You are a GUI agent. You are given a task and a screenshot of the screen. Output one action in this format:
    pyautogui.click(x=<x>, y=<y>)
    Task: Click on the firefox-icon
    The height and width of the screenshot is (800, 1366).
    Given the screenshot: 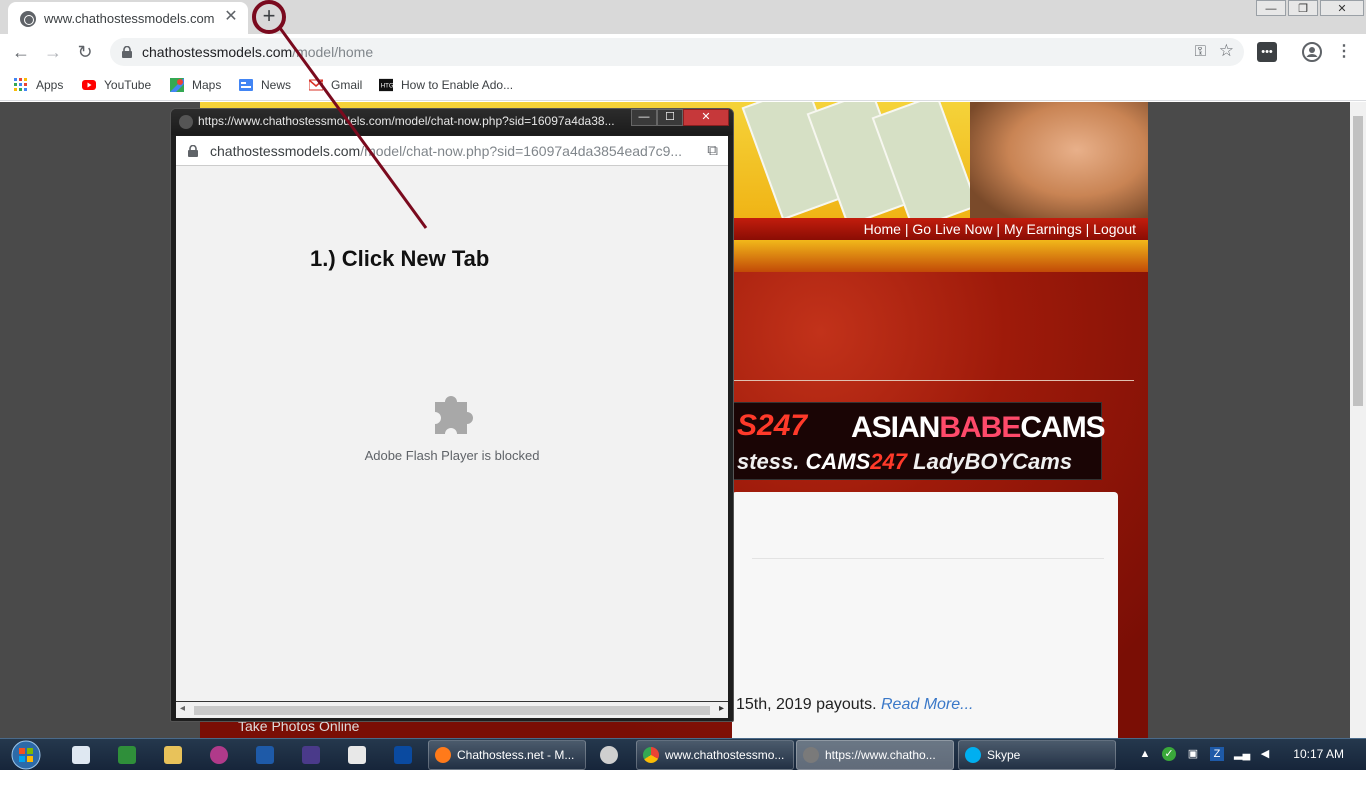 What is the action you would take?
    pyautogui.click(x=443, y=755)
    